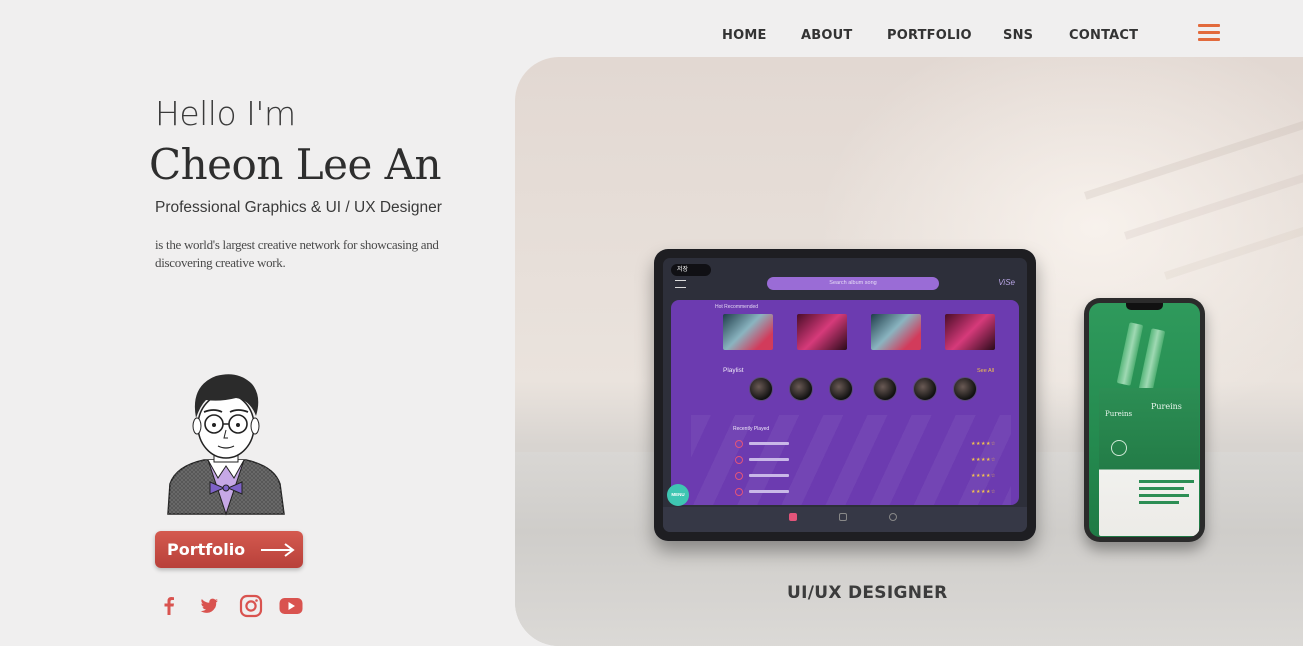 The width and height of the screenshot is (1303, 646). Describe the element at coordinates (651, 29) in the screenshot. I see `top-navigation: HOME ABOUT PORTFOLIO SNS CONTACT` at that location.